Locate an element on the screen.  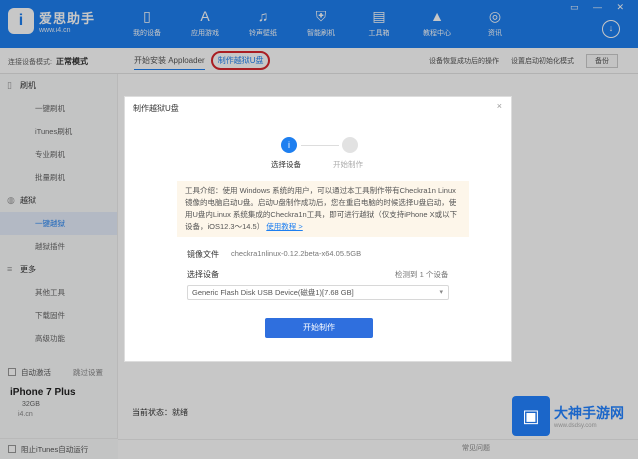
dialog-title: 制作越狱U盘 is located at coordinates (156, 108).